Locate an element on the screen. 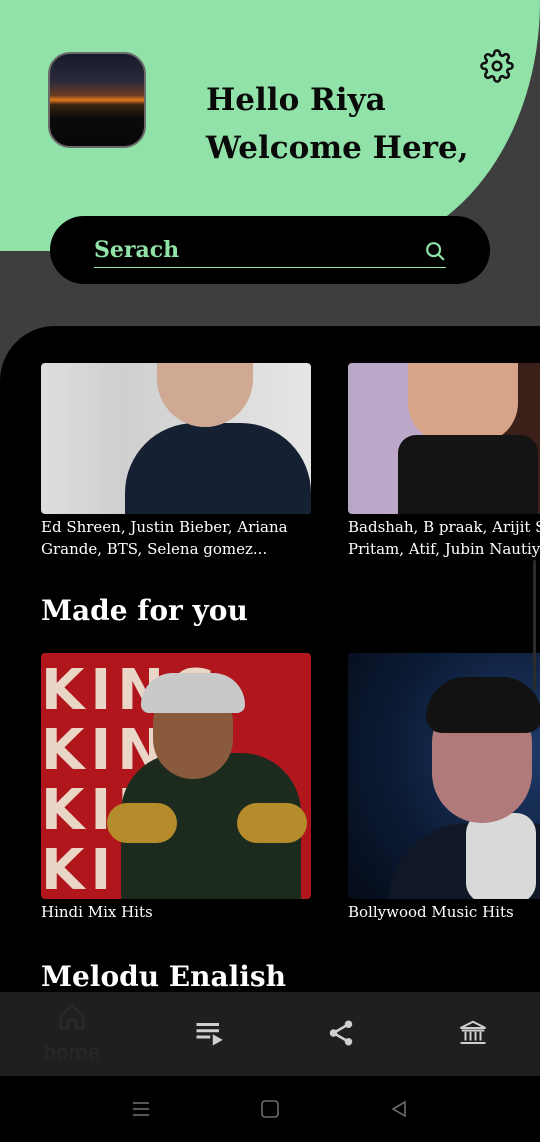 This screenshot has width=540, height=1142. scrollbar is located at coordinates (534, 625).